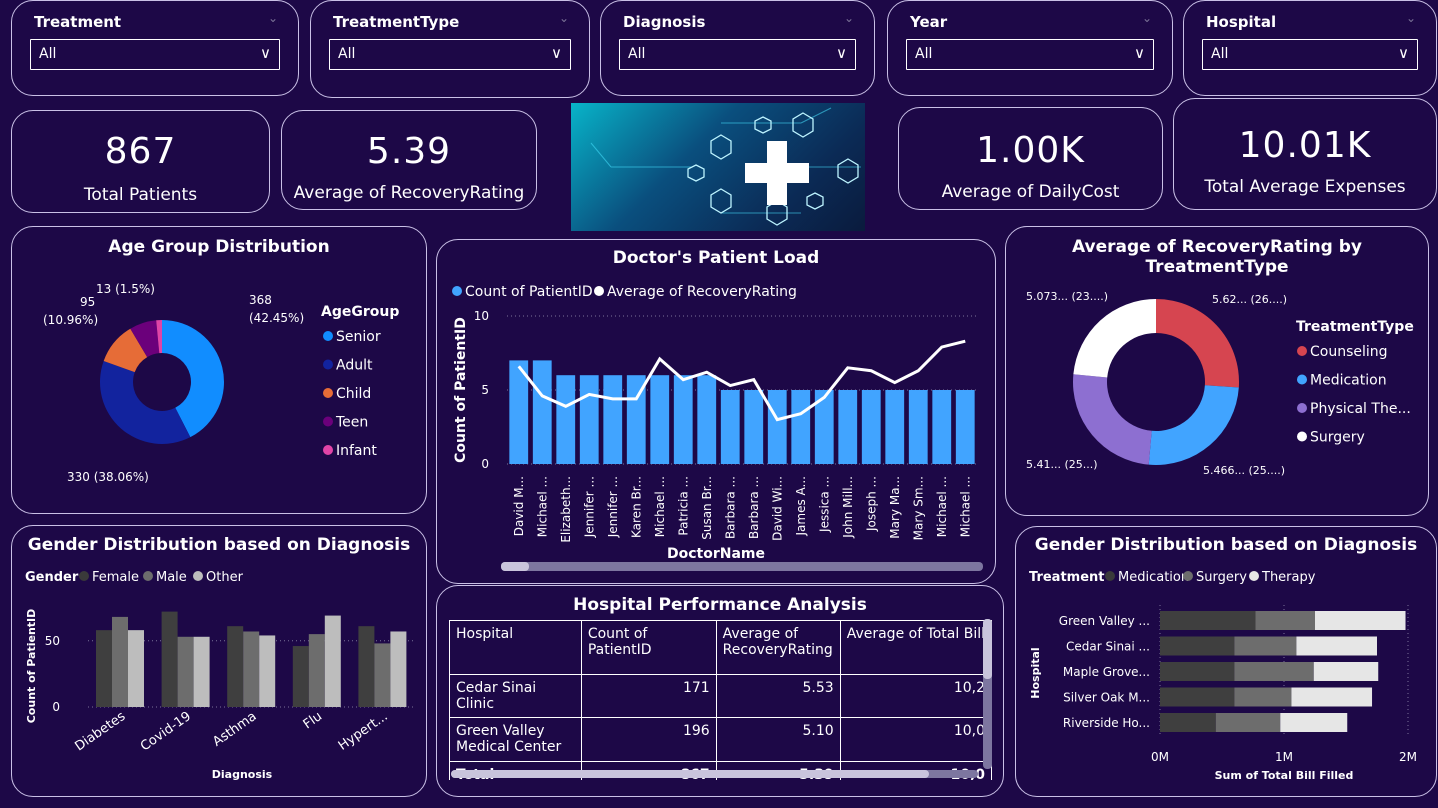 The width and height of the screenshot is (1438, 808). Describe the element at coordinates (1197, 343) in the screenshot. I see `donut-slice-counseling` at that location.